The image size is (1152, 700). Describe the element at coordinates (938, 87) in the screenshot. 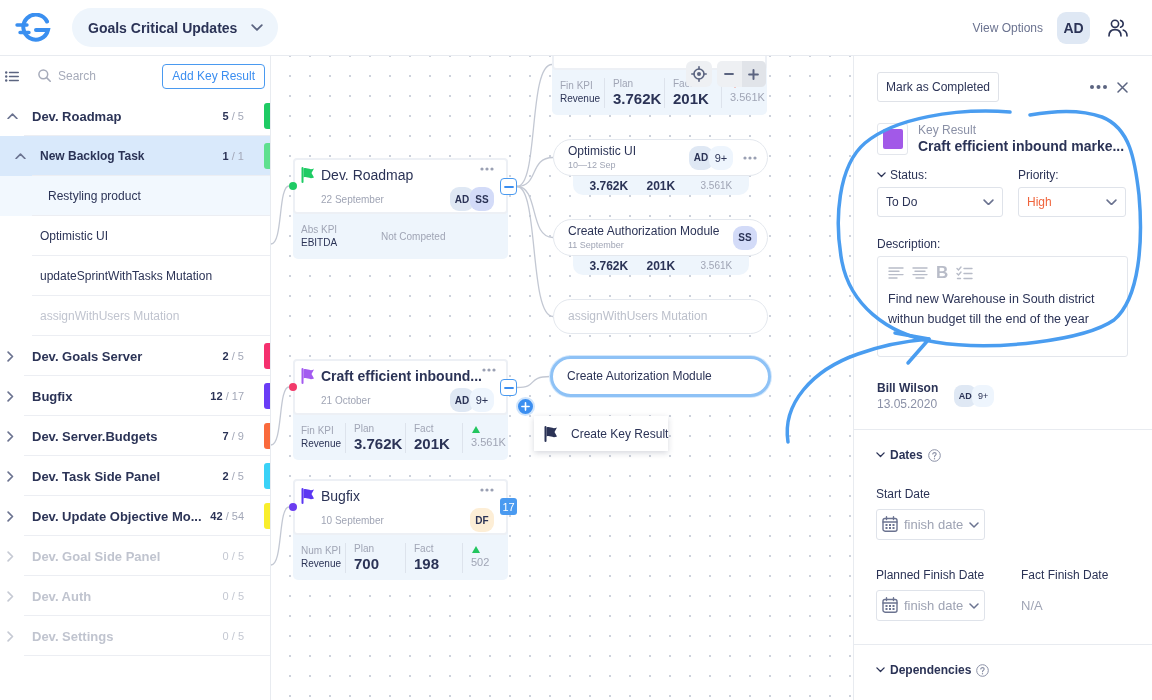

I see `mark-completed-button: Mark as Completed` at that location.